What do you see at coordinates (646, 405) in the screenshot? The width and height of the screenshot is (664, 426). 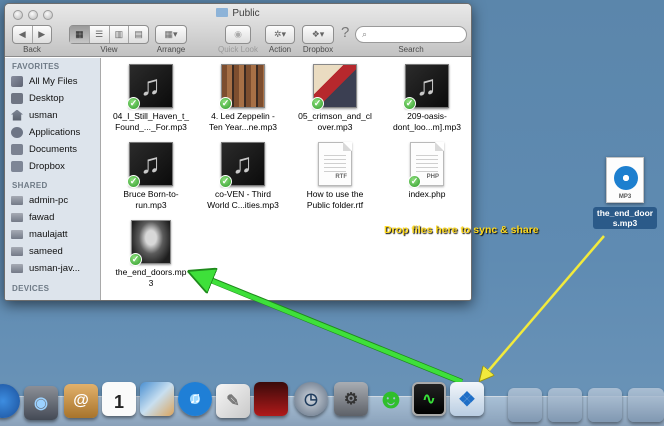 I see `stack-folder-icon` at bounding box center [646, 405].